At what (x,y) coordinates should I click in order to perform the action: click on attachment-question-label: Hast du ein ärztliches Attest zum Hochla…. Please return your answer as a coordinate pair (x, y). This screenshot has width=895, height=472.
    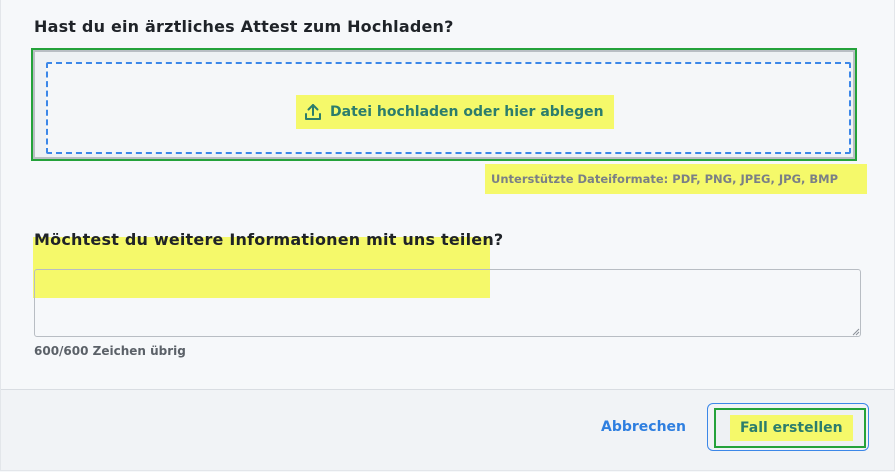
    Looking at the image, I should click on (244, 26).